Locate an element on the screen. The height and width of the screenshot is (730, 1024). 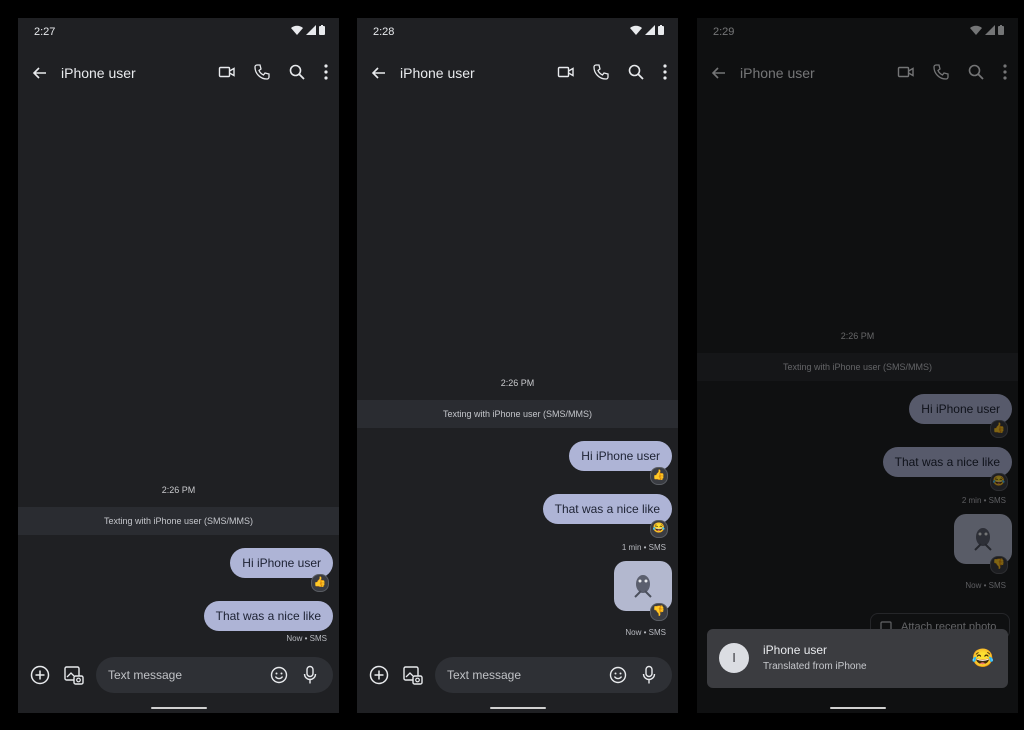
status-bar: 2:29 is located at coordinates (857, 33).